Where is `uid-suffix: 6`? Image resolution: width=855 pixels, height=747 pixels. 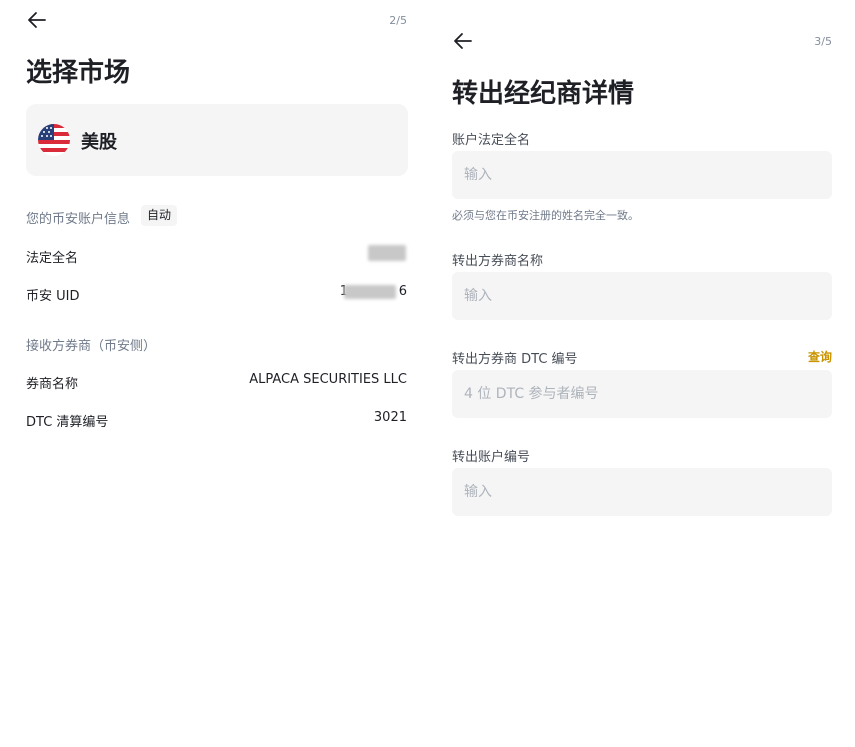
uid-suffix: 6 is located at coordinates (402, 291).